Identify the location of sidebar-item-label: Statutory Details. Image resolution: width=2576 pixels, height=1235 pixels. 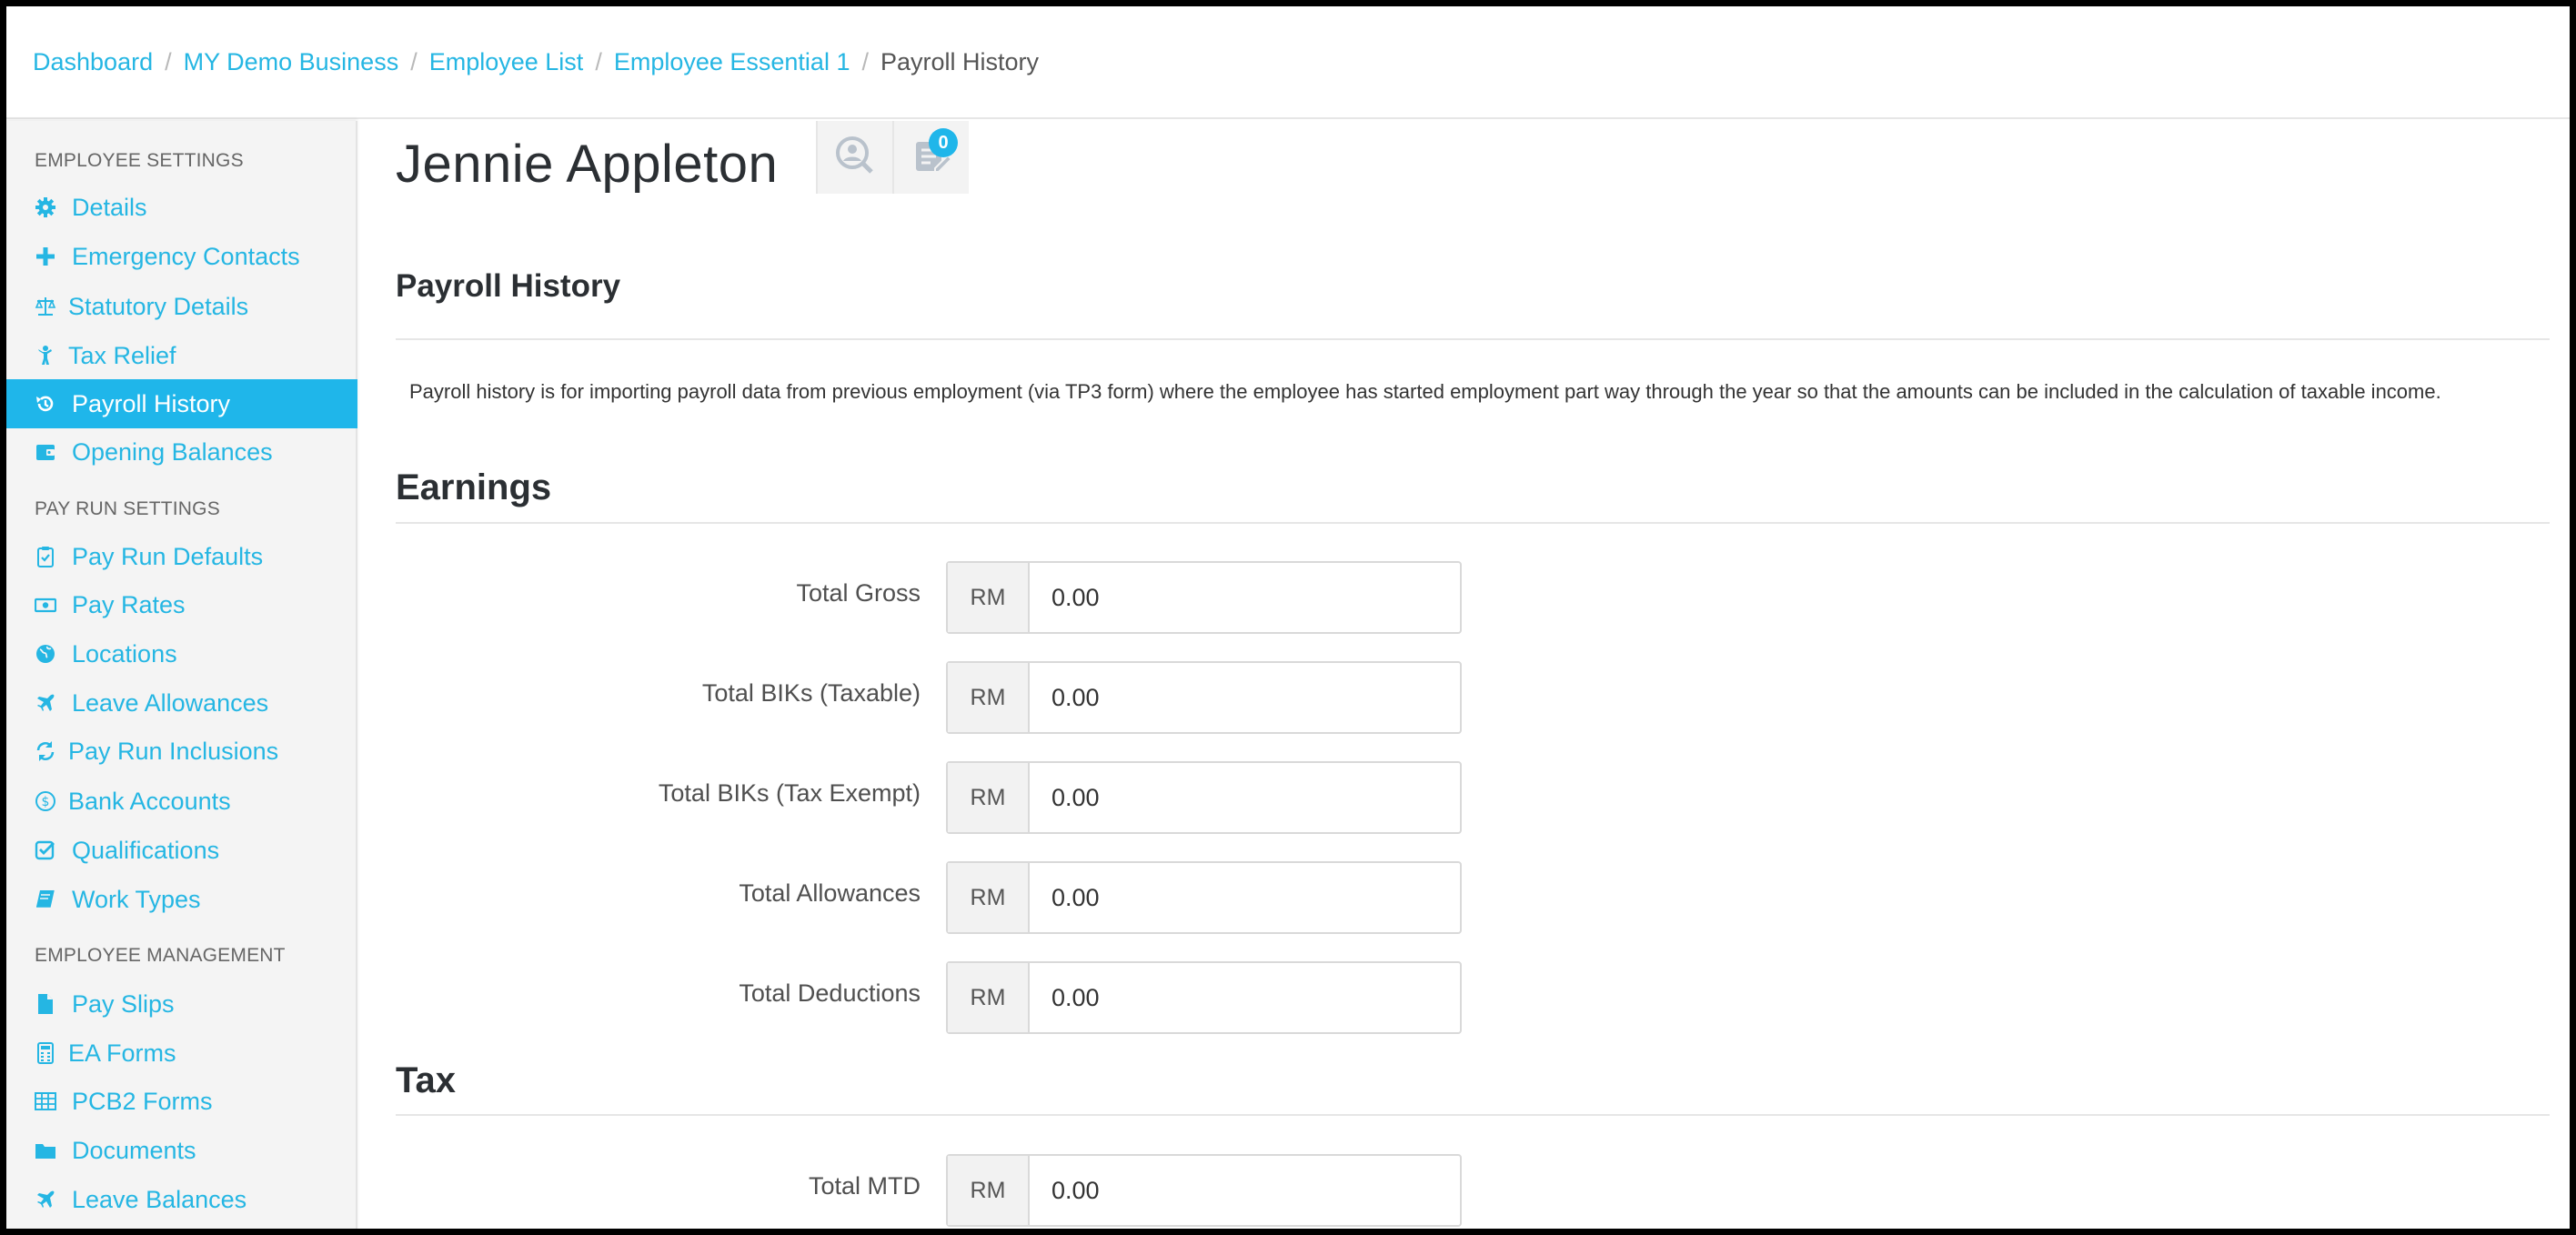
(158, 306).